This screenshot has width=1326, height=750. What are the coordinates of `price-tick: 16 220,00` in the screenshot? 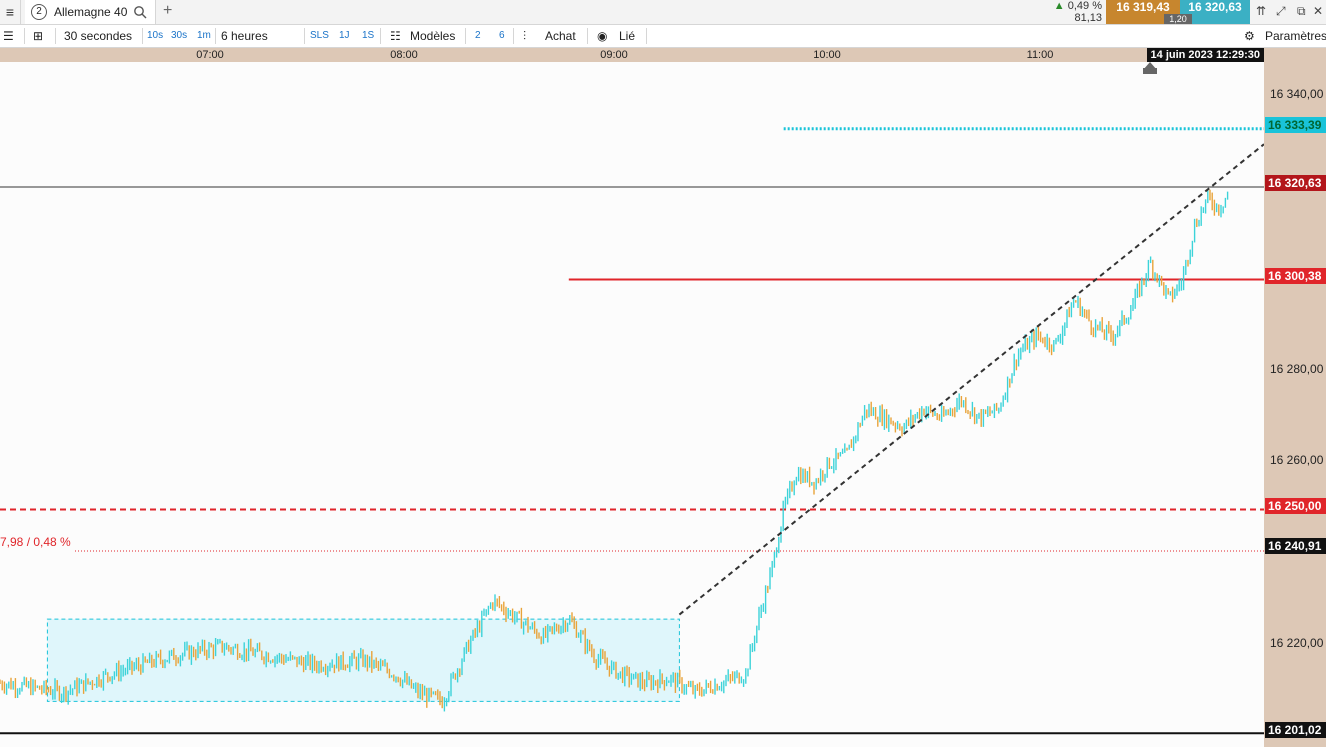 It's located at (1297, 643).